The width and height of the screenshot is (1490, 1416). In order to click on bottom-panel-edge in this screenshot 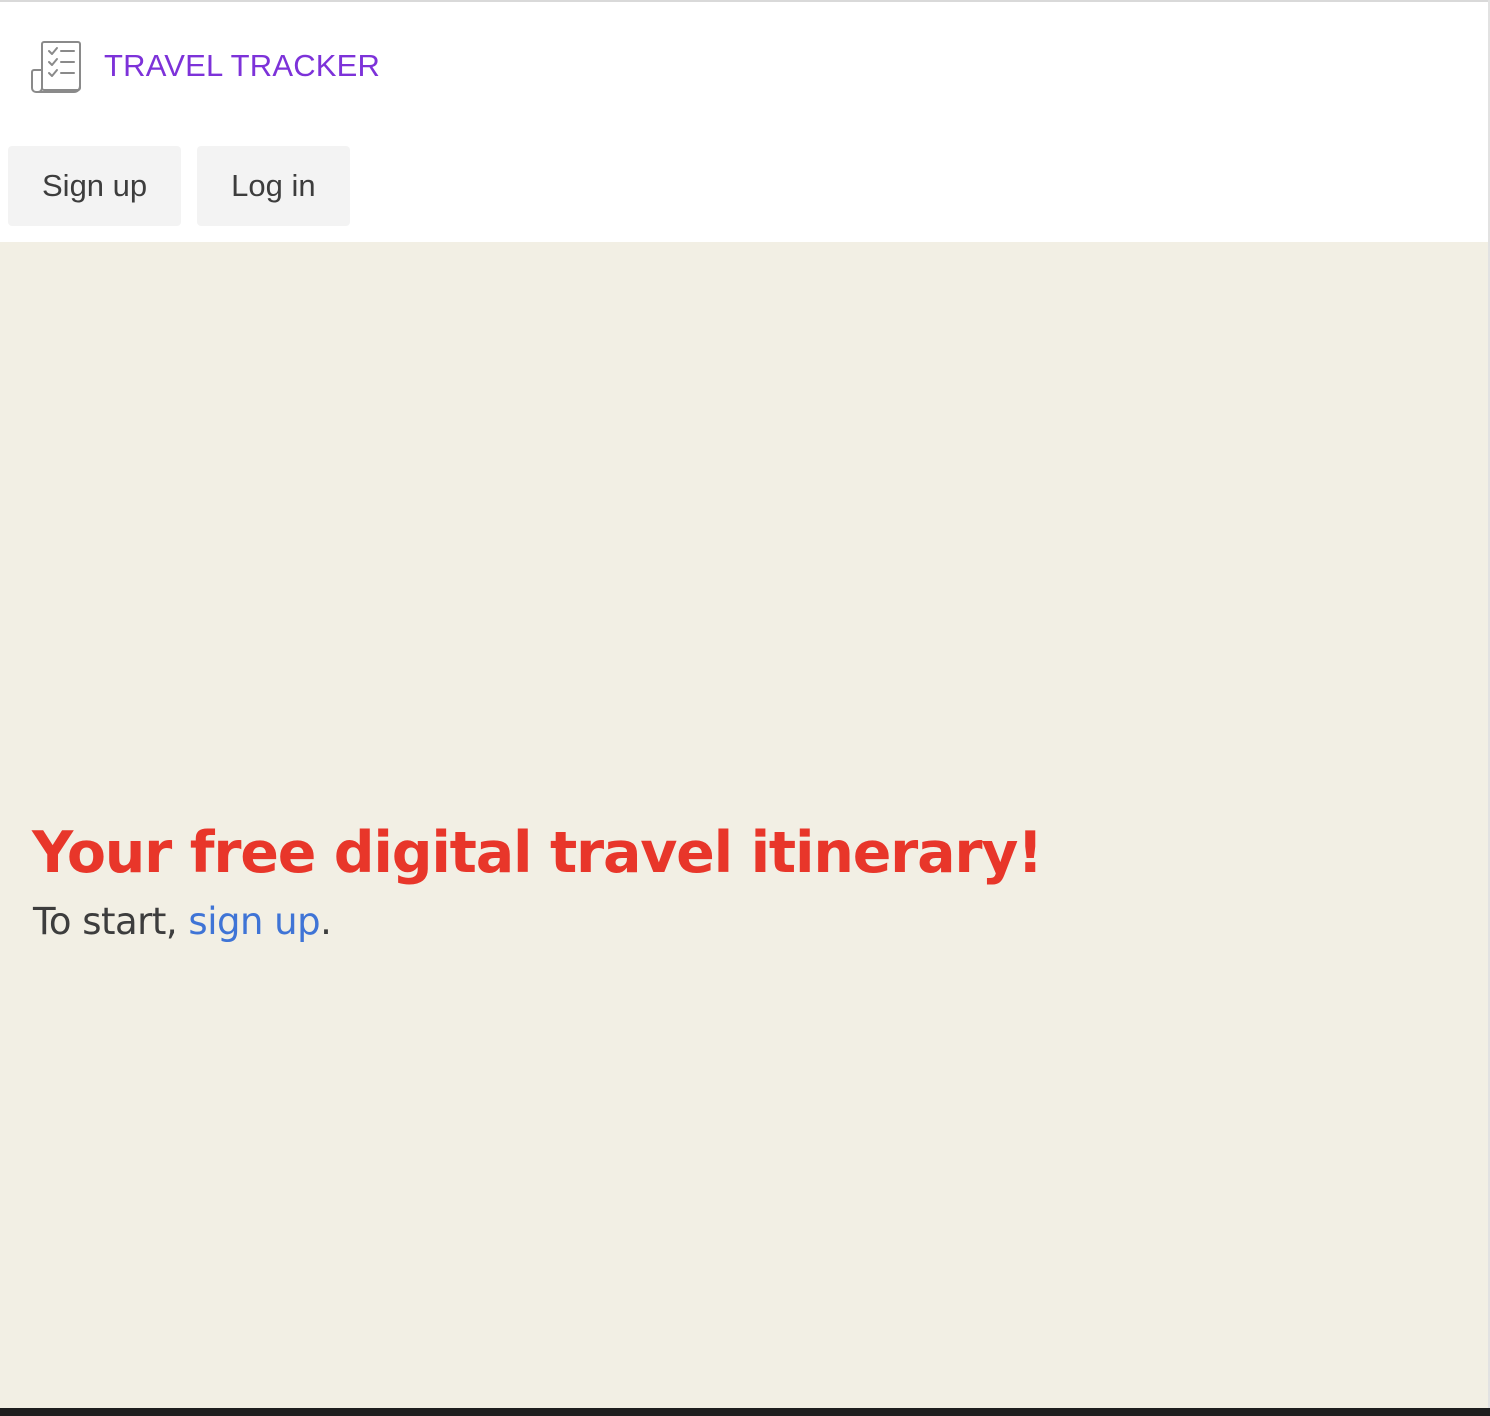, I will do `click(745, 1412)`.